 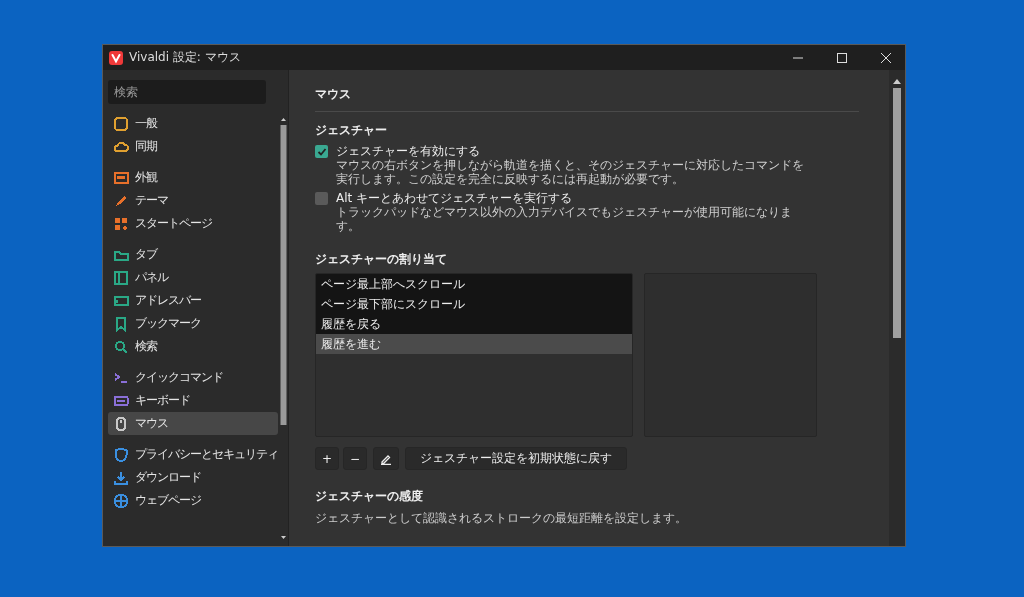 What do you see at coordinates (501, 518) in the screenshot?
I see `section-description: ジェスチャーとして認識されるストロークの最短距離を設定します。` at bounding box center [501, 518].